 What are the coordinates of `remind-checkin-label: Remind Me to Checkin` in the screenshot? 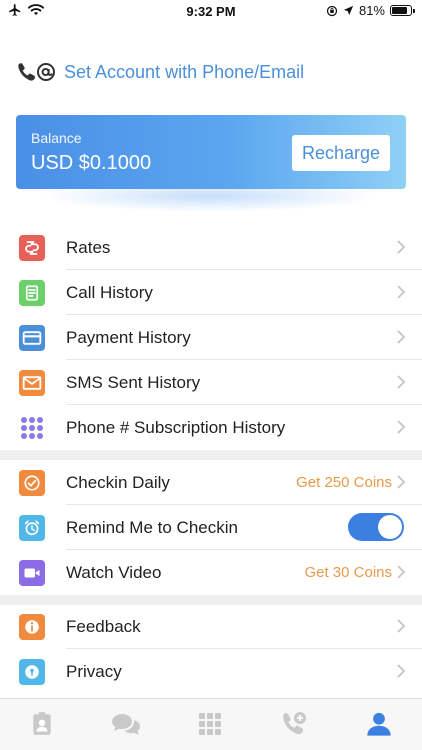 It's located at (152, 527).